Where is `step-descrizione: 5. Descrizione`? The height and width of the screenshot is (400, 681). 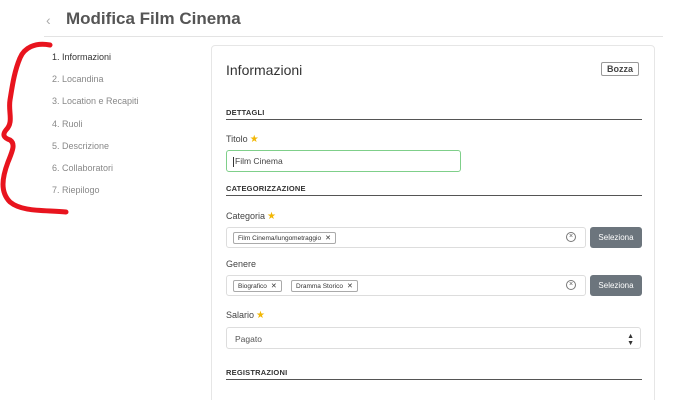
step-descrizione: 5. Descrizione is located at coordinates (95, 152).